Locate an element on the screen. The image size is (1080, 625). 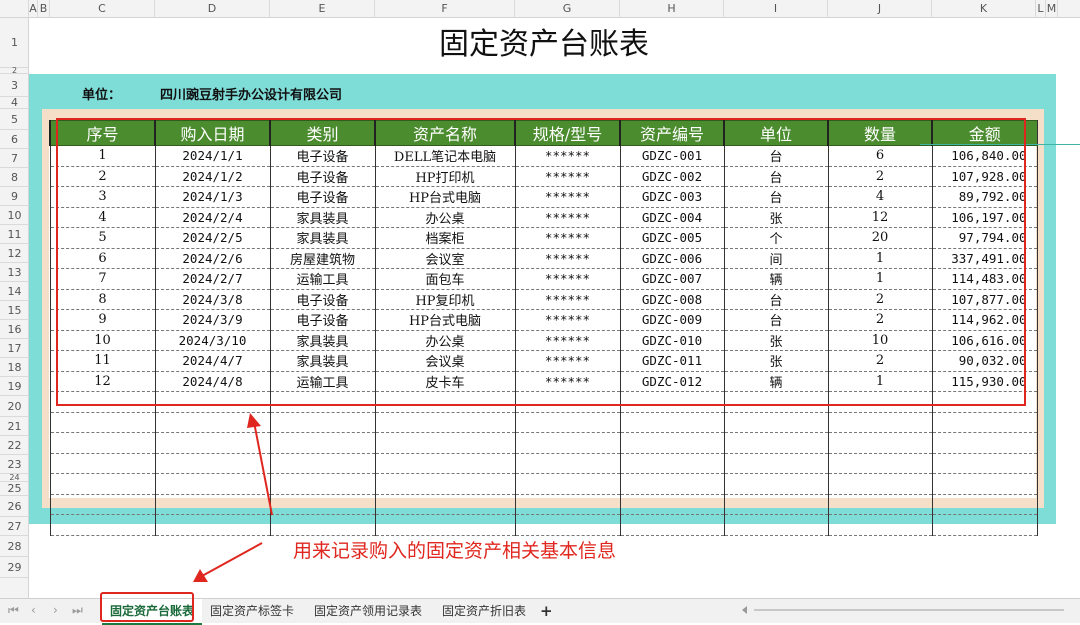
annotation-text: 用来记录购入的固定资产相关基本信息 is located at coordinates (455, 551).